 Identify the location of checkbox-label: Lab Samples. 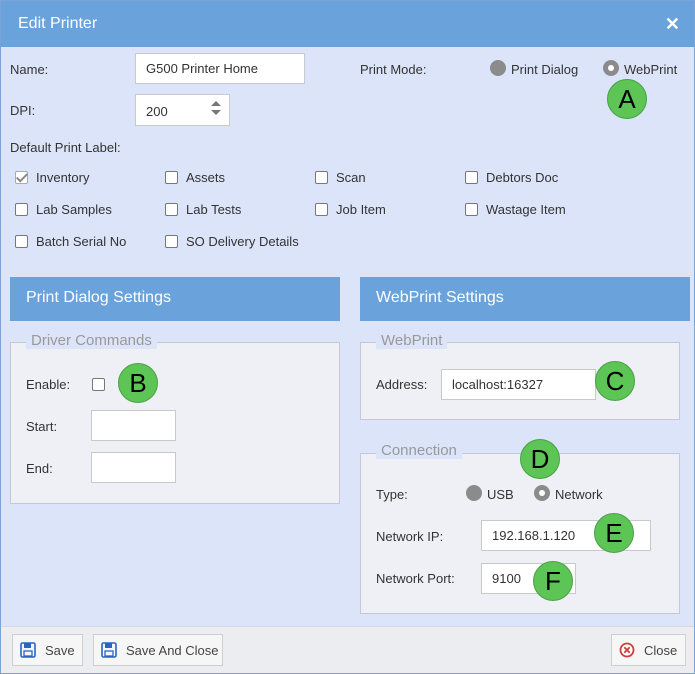
(74, 209).